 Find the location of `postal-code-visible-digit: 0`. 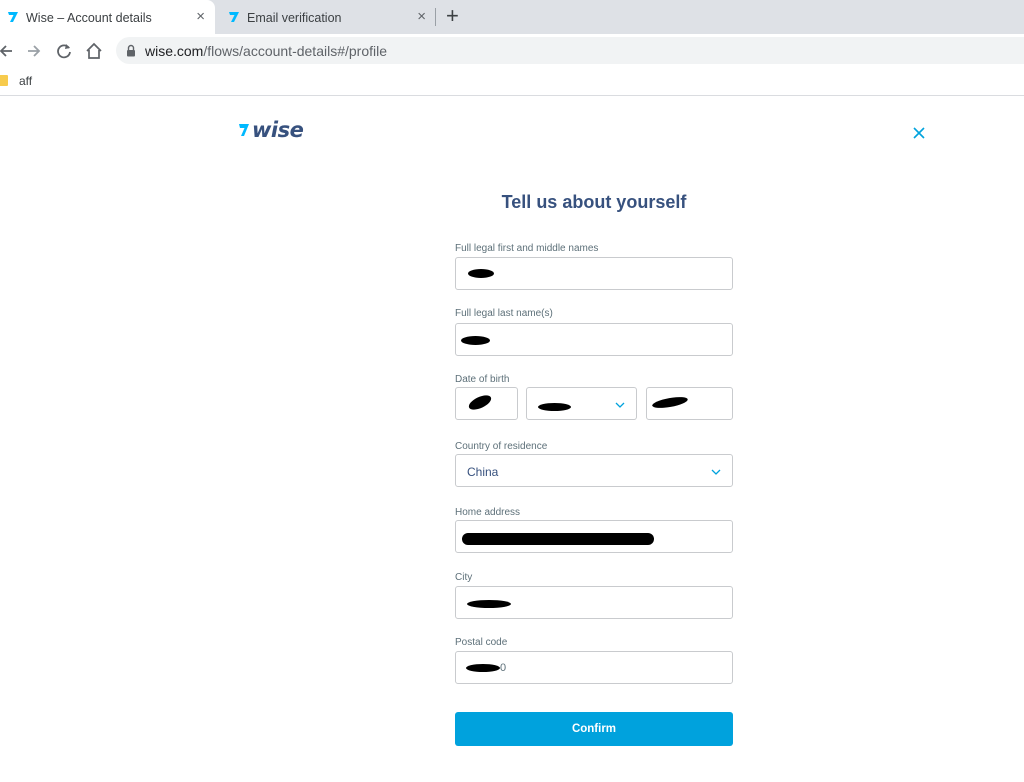

postal-code-visible-digit: 0 is located at coordinates (503, 668).